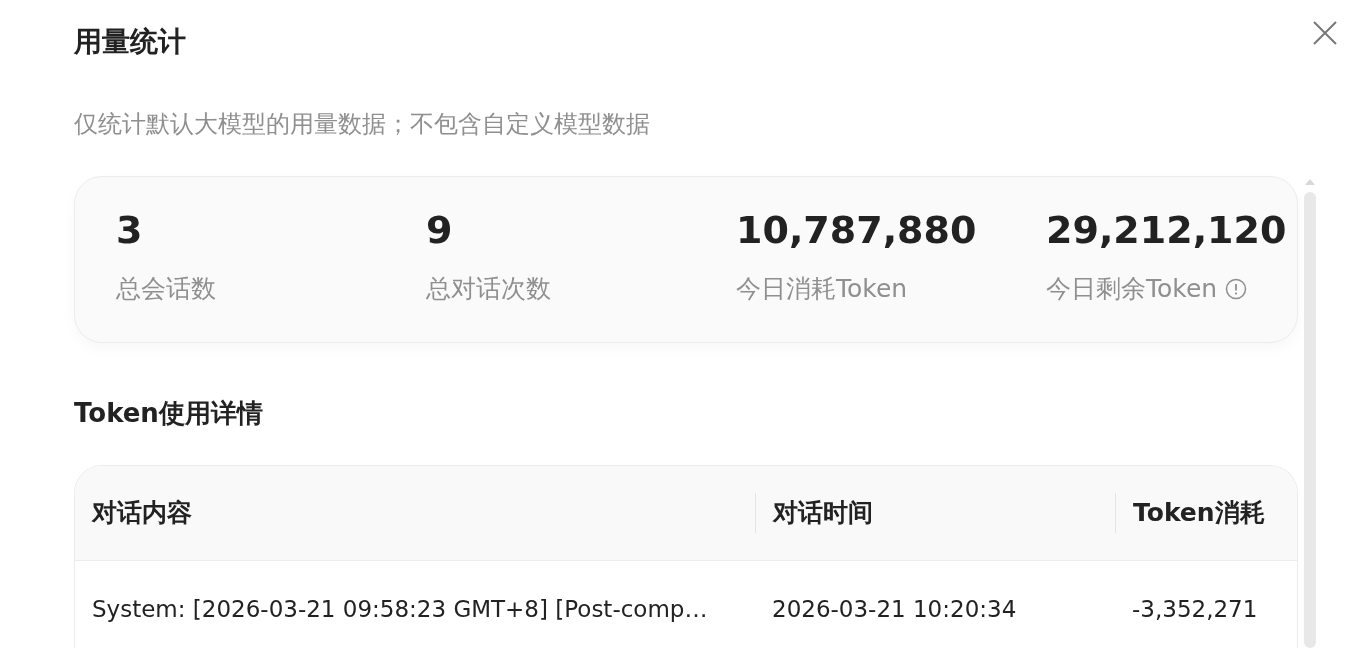  What do you see at coordinates (1167, 230) in the screenshot?
I see `stat-value: 29,212,120` at bounding box center [1167, 230].